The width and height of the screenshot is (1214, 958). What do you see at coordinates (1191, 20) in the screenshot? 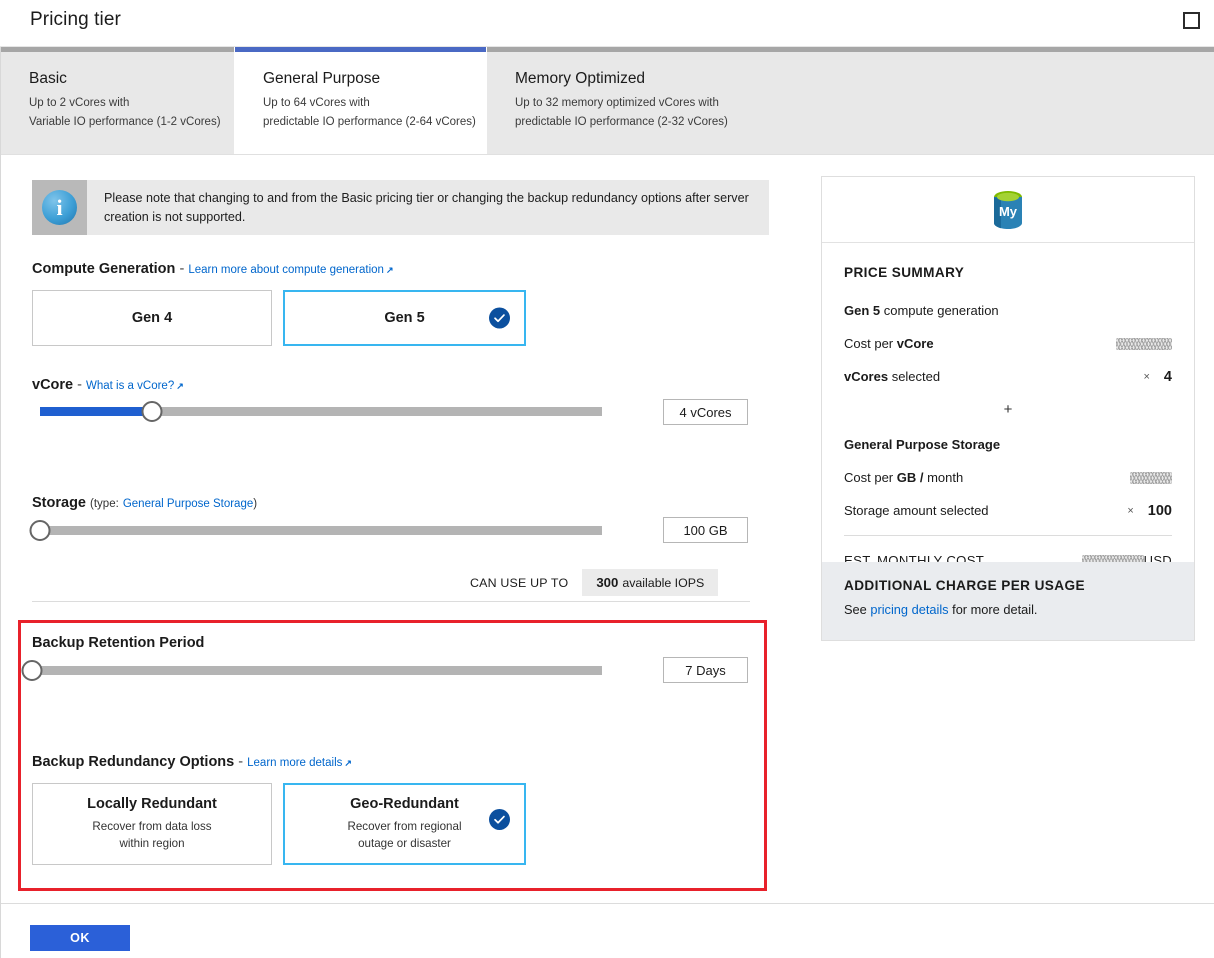
I see `maximize-icon` at bounding box center [1191, 20].